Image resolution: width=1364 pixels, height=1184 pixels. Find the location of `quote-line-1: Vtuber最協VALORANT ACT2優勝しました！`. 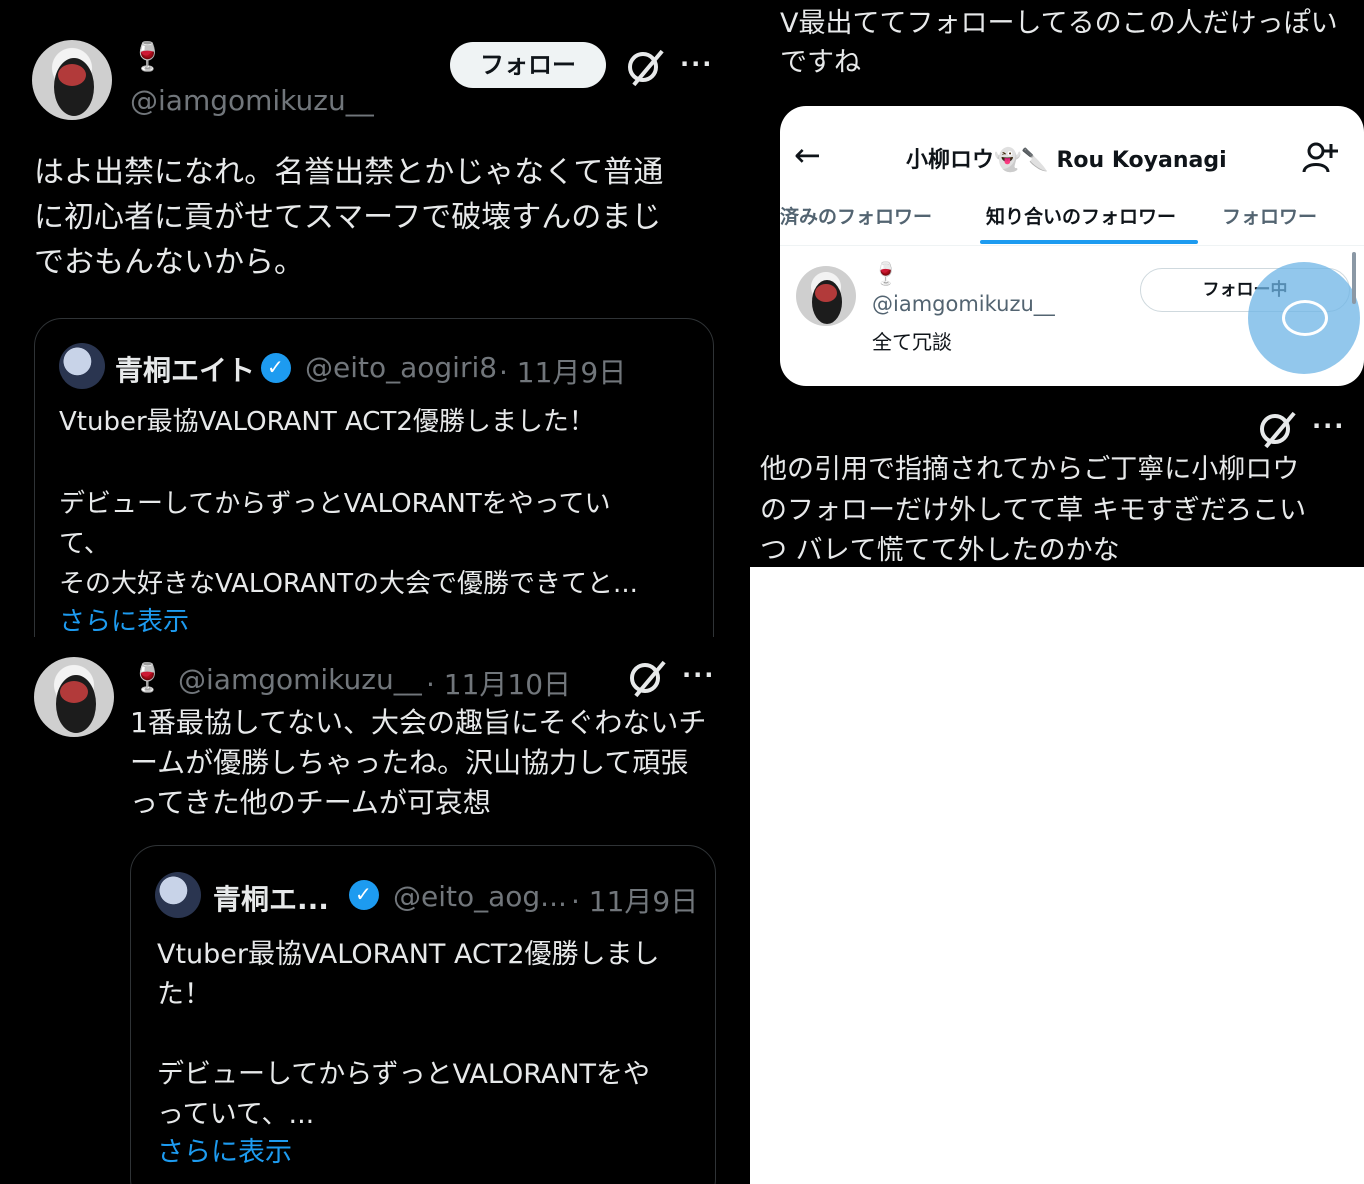

quote-line-1: Vtuber最協VALORANT ACT2優勝しました！ is located at coordinates (327, 422).